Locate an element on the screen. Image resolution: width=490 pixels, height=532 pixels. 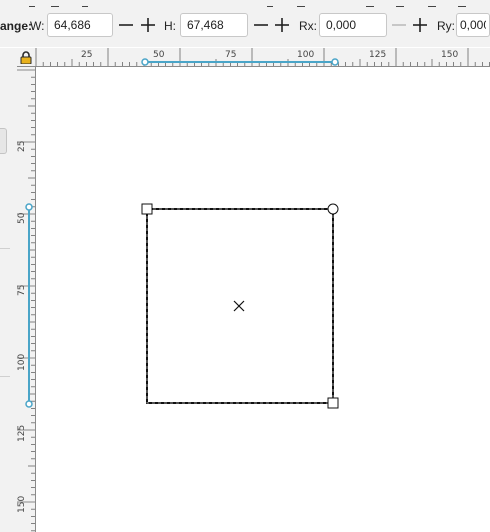
height-decrement-button is located at coordinates (261, 25).